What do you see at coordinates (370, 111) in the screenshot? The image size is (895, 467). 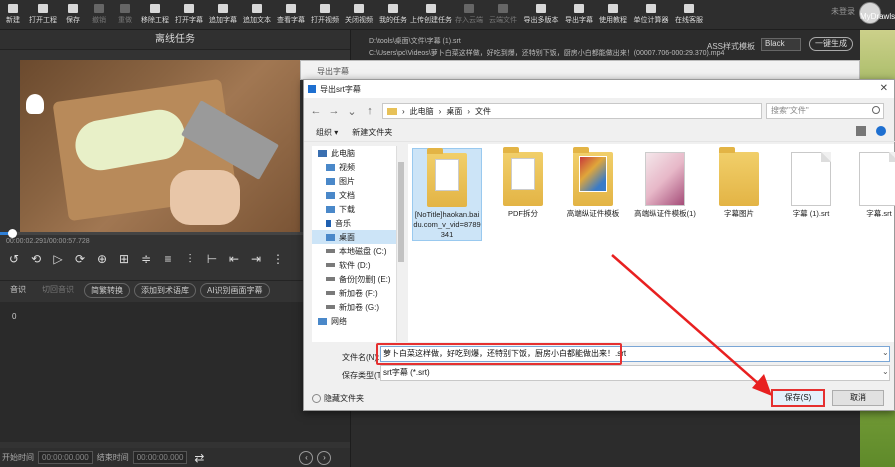 I see `up-arrow-icon: ↑` at bounding box center [370, 111].